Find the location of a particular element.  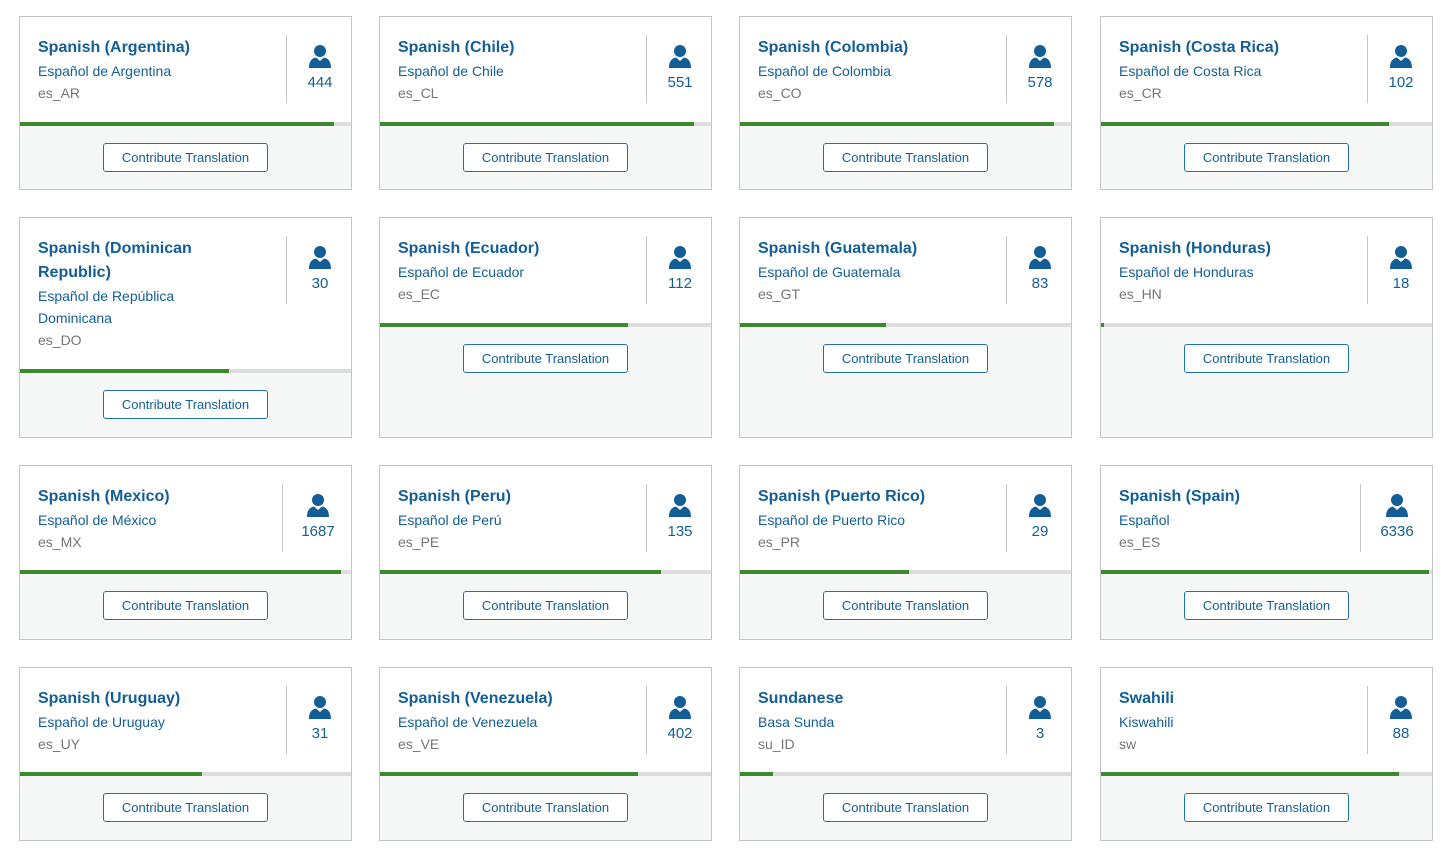

contributors-stat: 578 is located at coordinates (1040, 68).